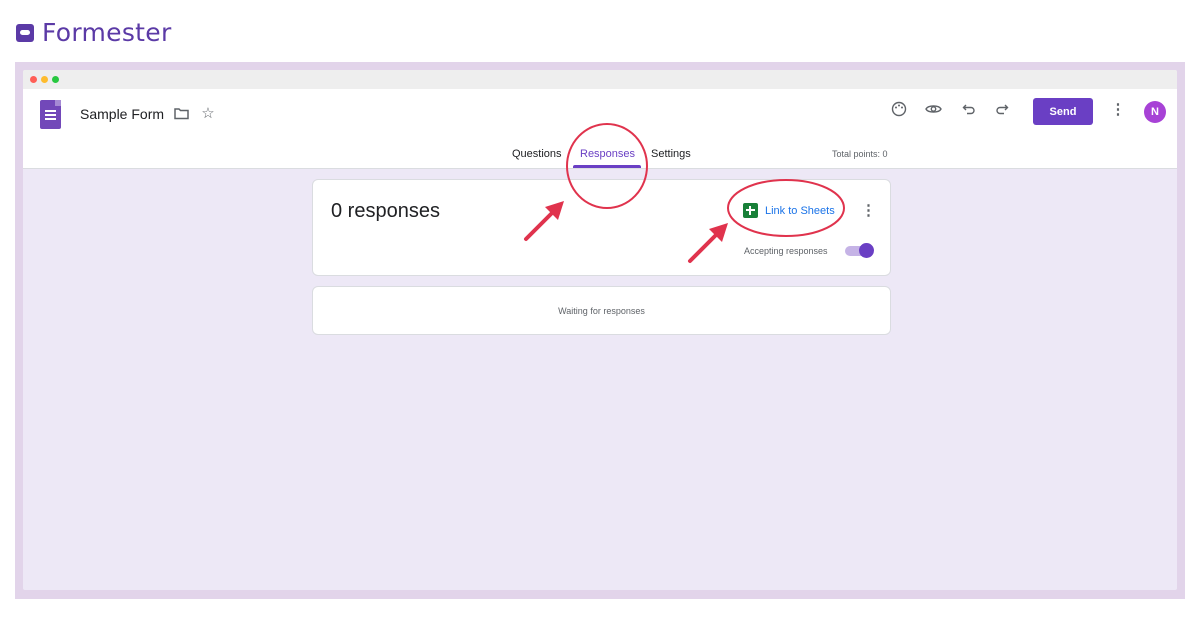 The height and width of the screenshot is (630, 1200). I want to click on link-to-sheets-button: Link to Sheets, so click(789, 210).